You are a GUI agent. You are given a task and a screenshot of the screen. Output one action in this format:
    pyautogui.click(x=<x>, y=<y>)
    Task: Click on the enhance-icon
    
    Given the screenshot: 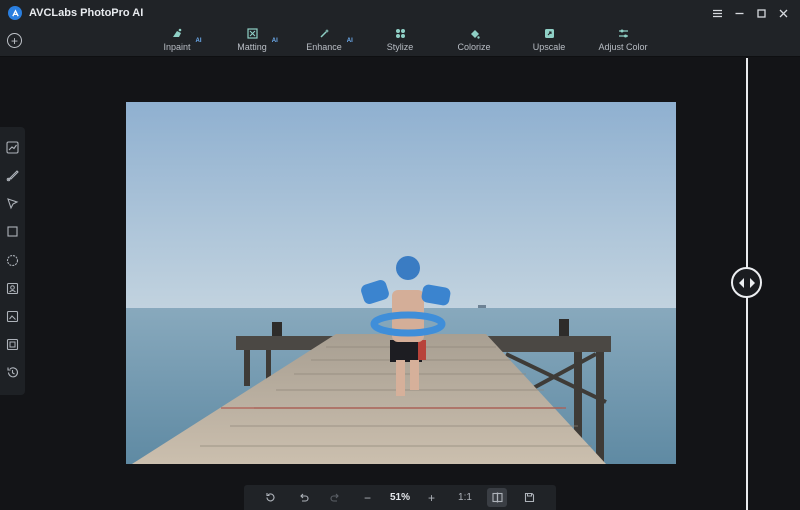 What is the action you would take?
    pyautogui.click(x=324, y=33)
    